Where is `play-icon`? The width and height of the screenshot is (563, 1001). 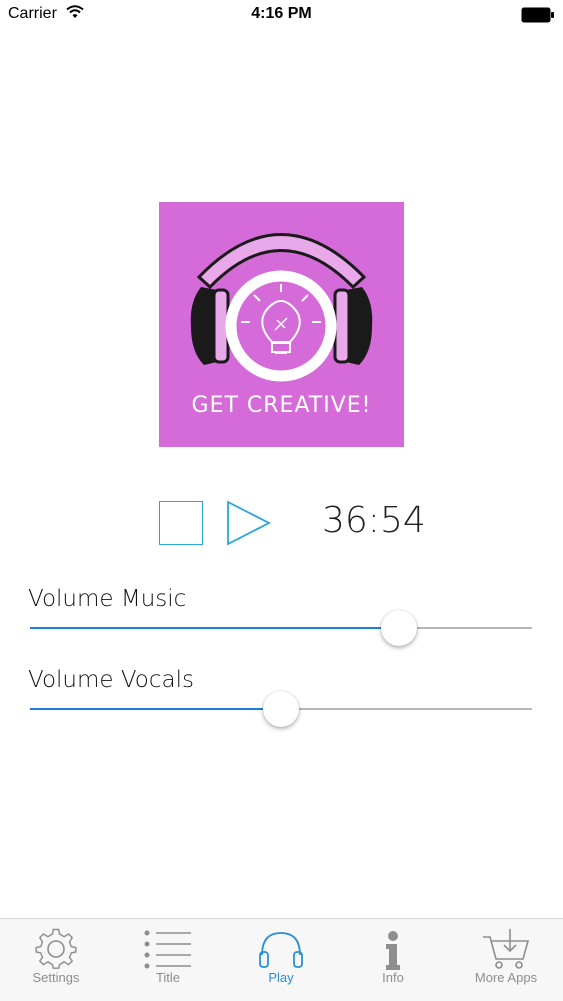 play-icon is located at coordinates (249, 523).